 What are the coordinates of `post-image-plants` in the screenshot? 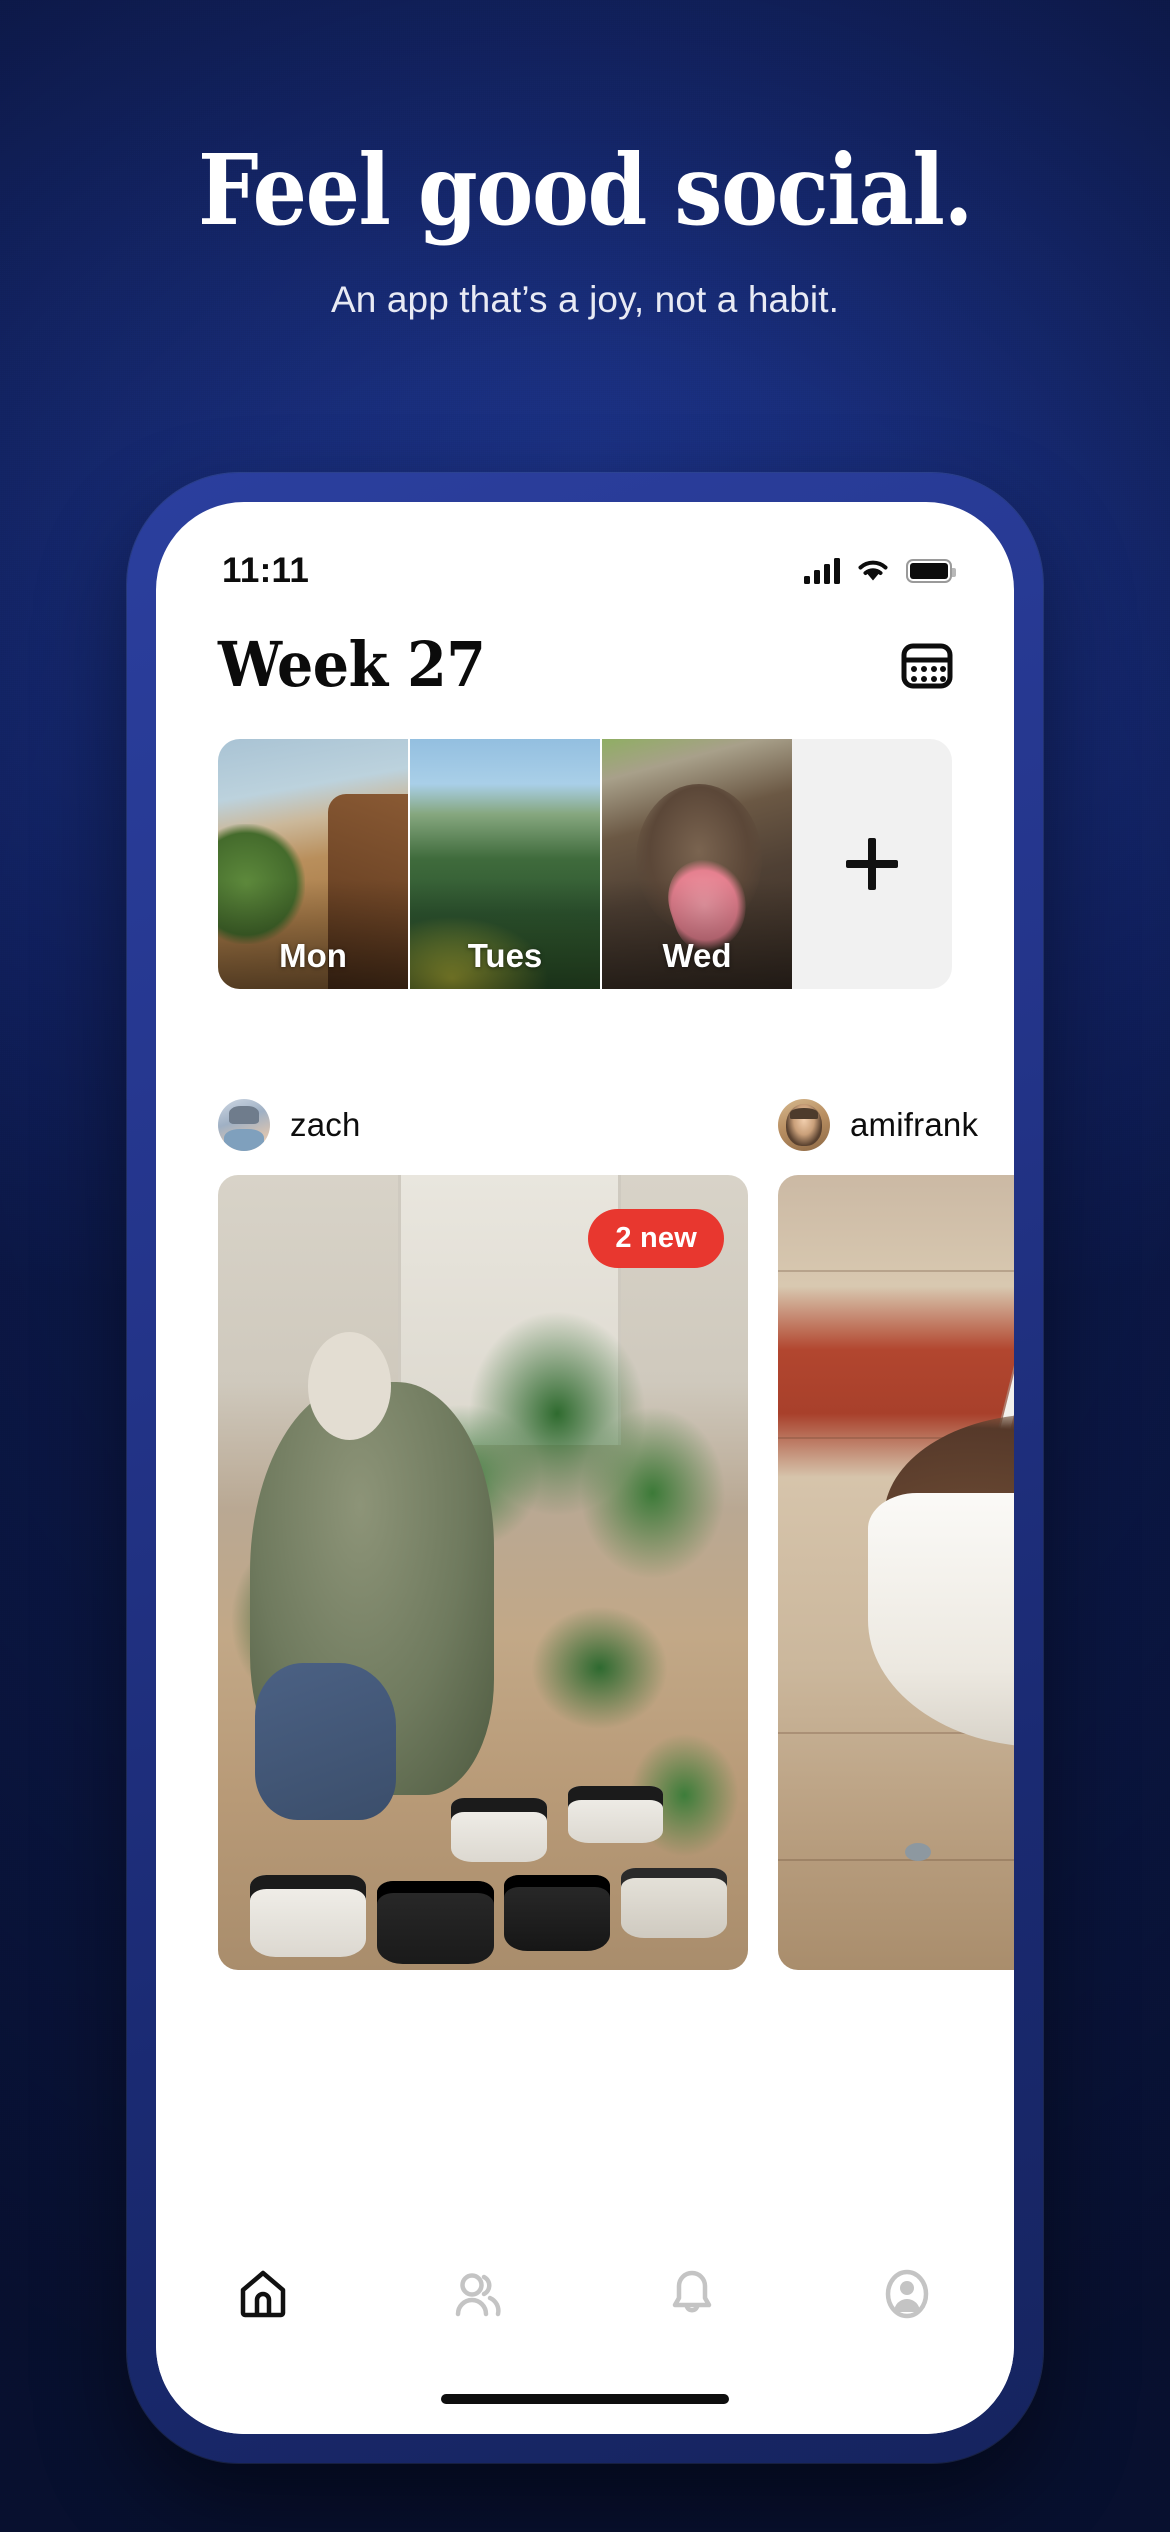 It's located at (483, 1572).